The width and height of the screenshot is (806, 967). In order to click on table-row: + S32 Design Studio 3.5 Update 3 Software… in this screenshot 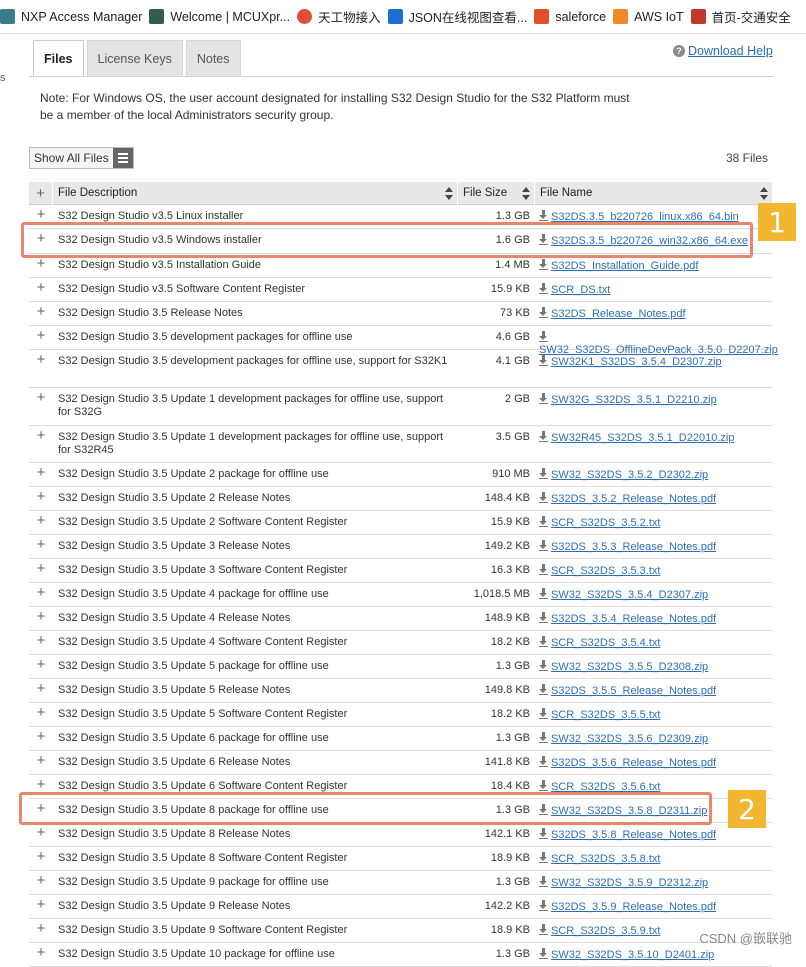, I will do `click(400, 571)`.